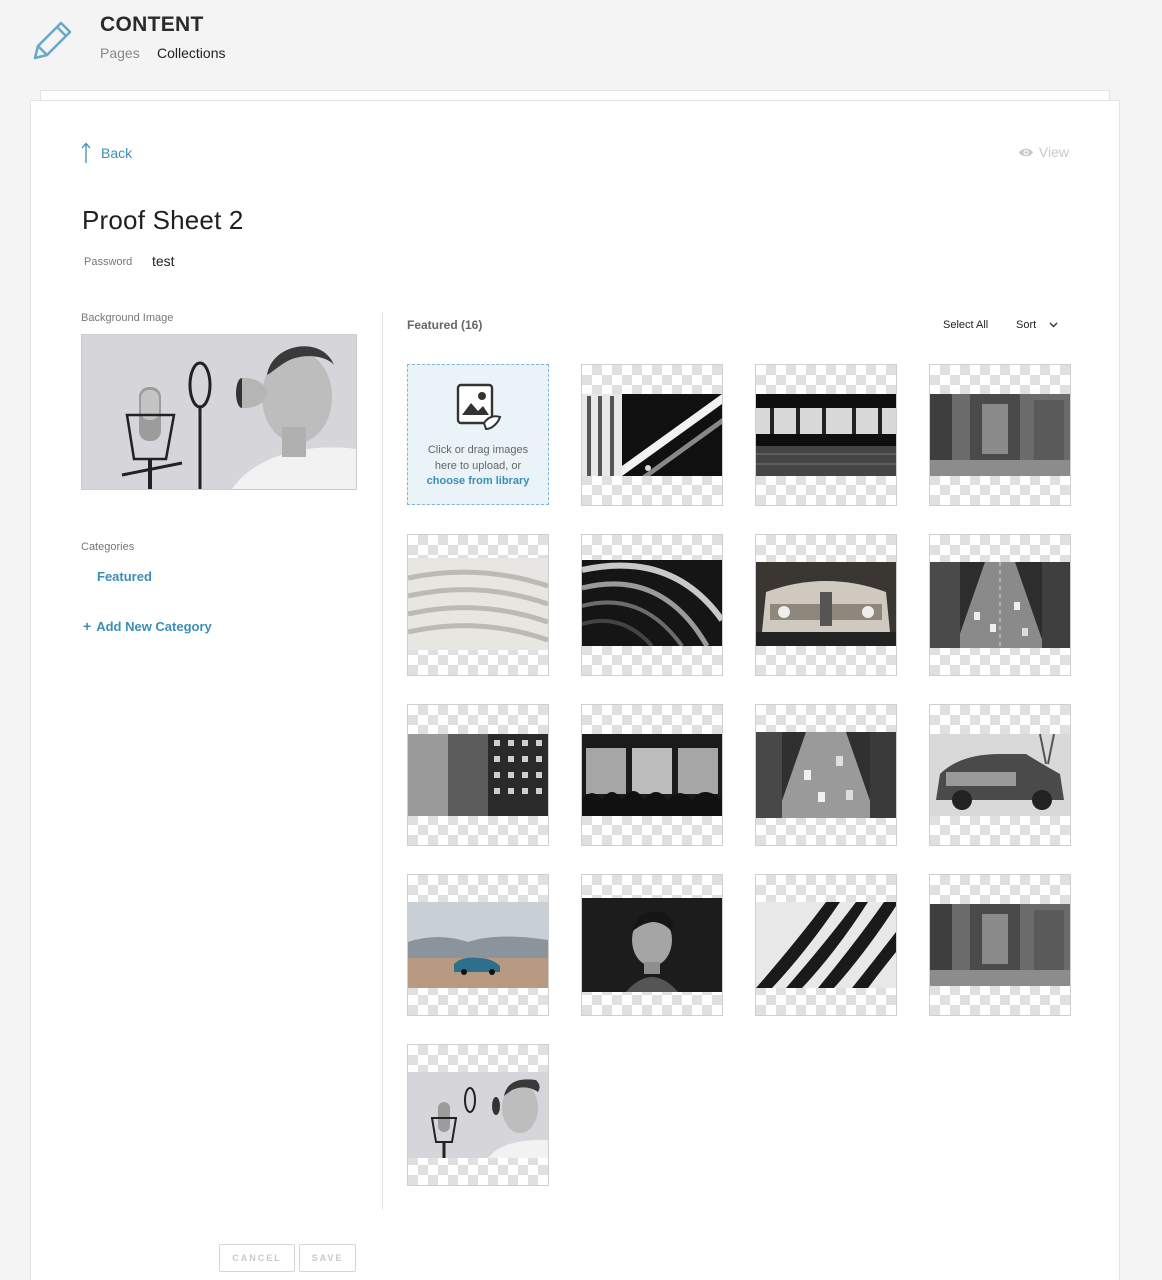  Describe the element at coordinates (478, 450) in the screenshot. I see `upload-line-1: Click or drag images` at that location.